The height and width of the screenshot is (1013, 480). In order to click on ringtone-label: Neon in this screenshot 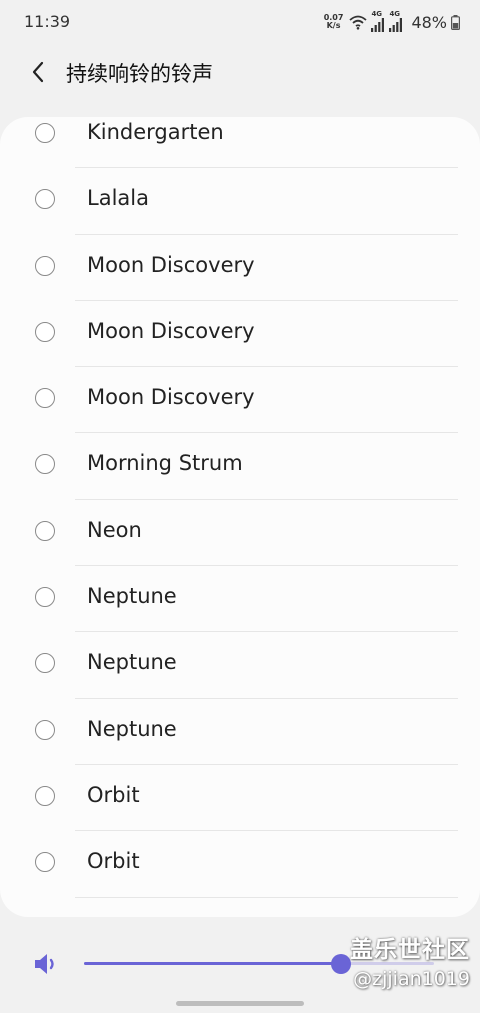, I will do `click(114, 529)`.